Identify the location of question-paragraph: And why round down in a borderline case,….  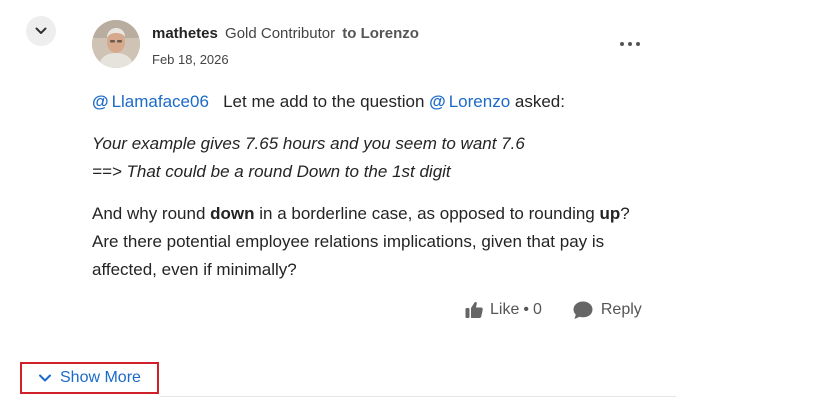
(361, 241).